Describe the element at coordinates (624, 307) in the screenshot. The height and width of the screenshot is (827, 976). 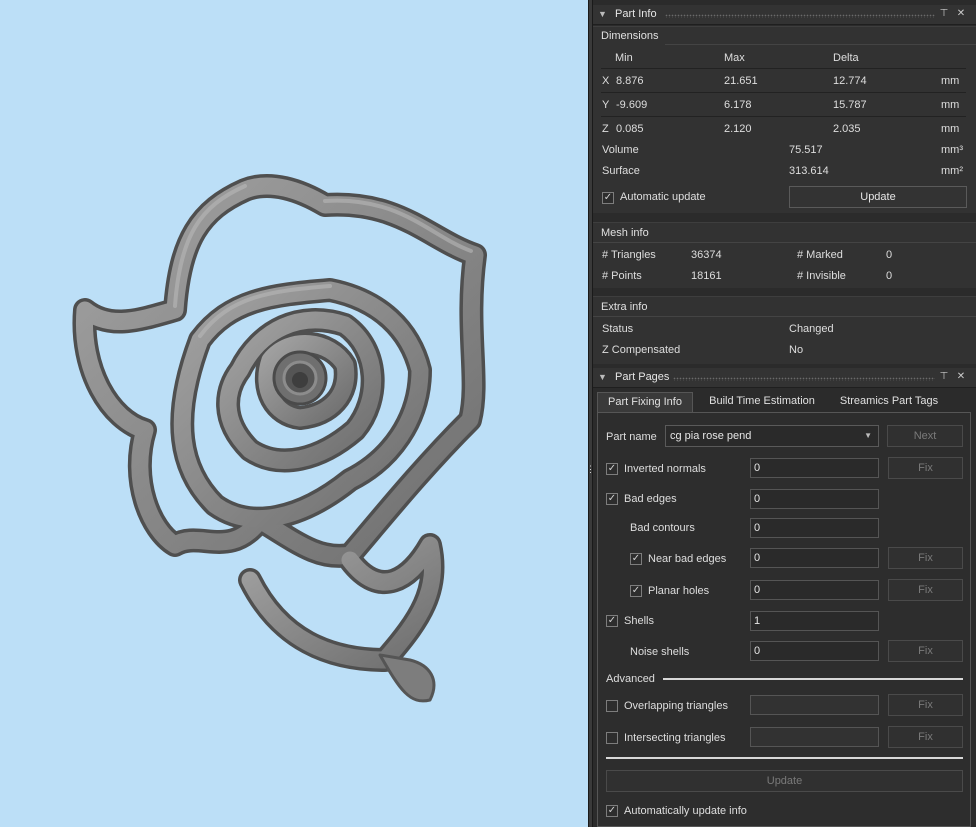
I see `extra-info-label: Extra info` at that location.